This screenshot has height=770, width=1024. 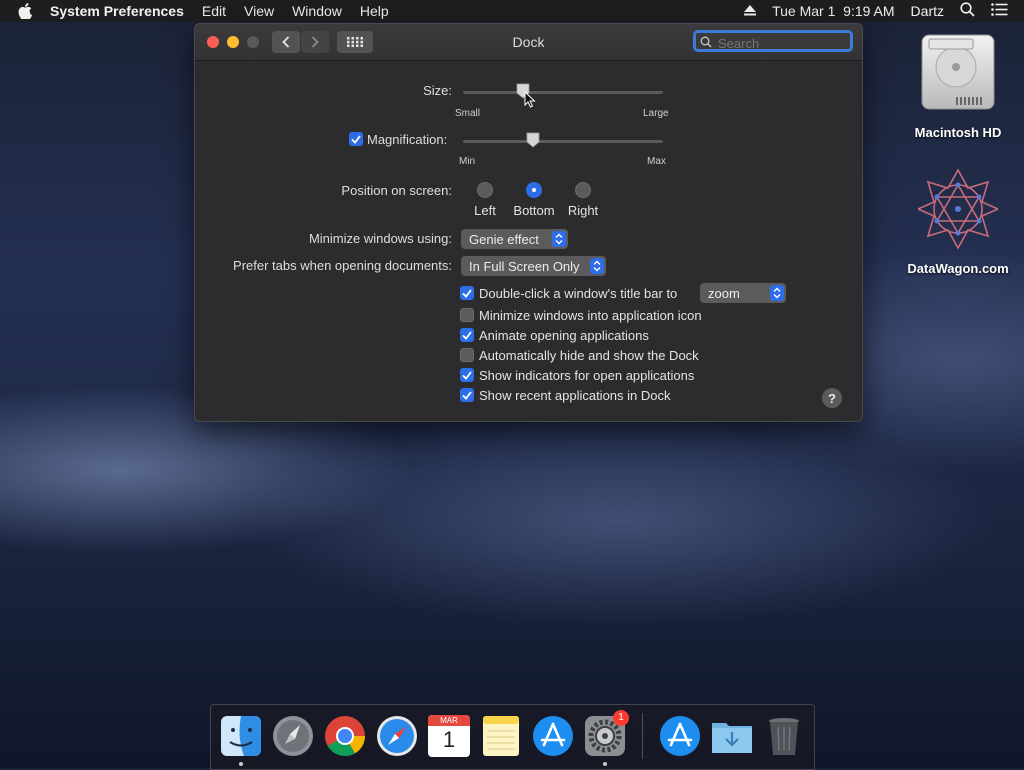 I want to click on double-click-label: Double-click a window's title bar to, so click(x=578, y=293).